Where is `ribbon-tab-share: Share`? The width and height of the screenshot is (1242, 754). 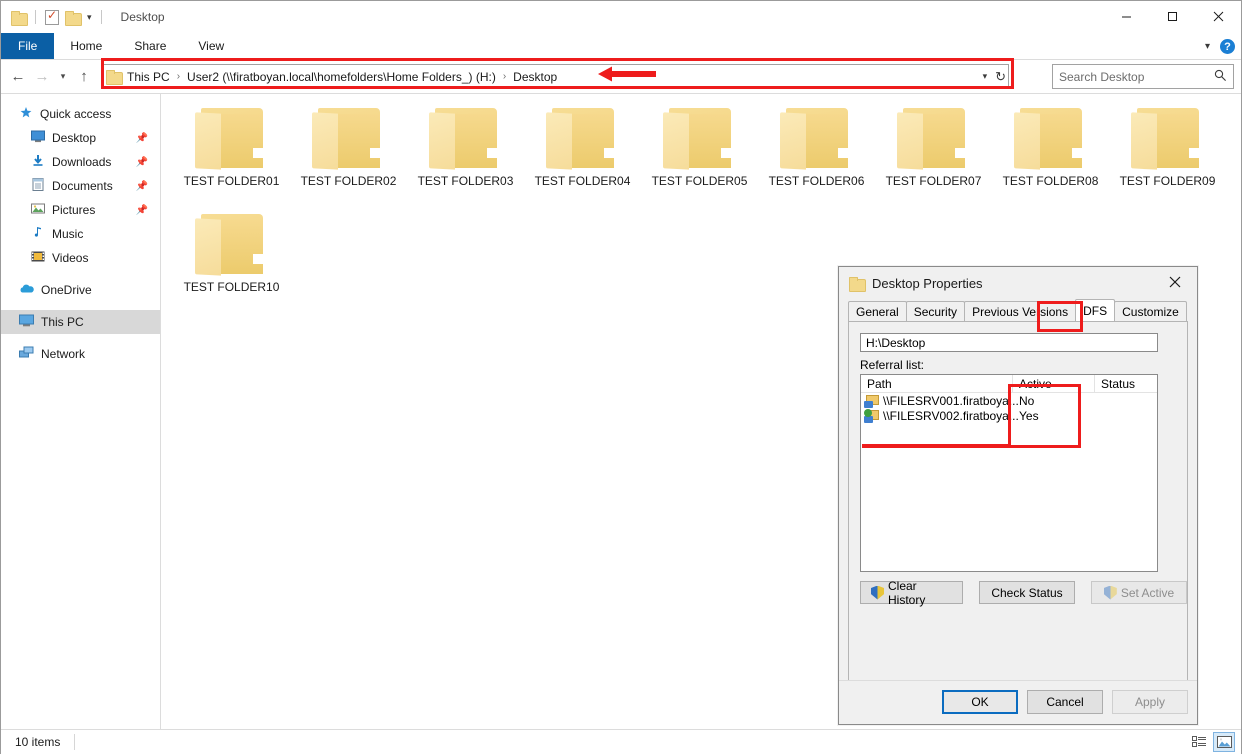 ribbon-tab-share: Share is located at coordinates (150, 46).